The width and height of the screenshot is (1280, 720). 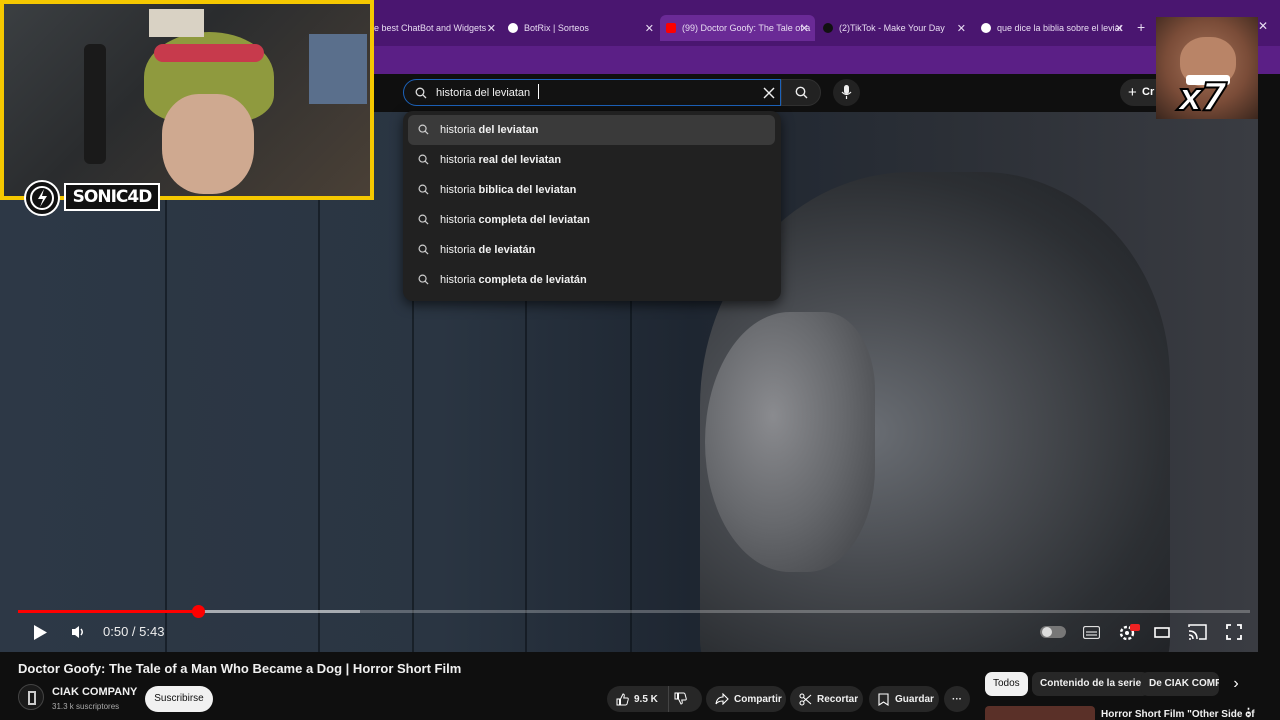 I want to click on channel-subscribers: 31.3 k suscriptores, so click(x=86, y=706).